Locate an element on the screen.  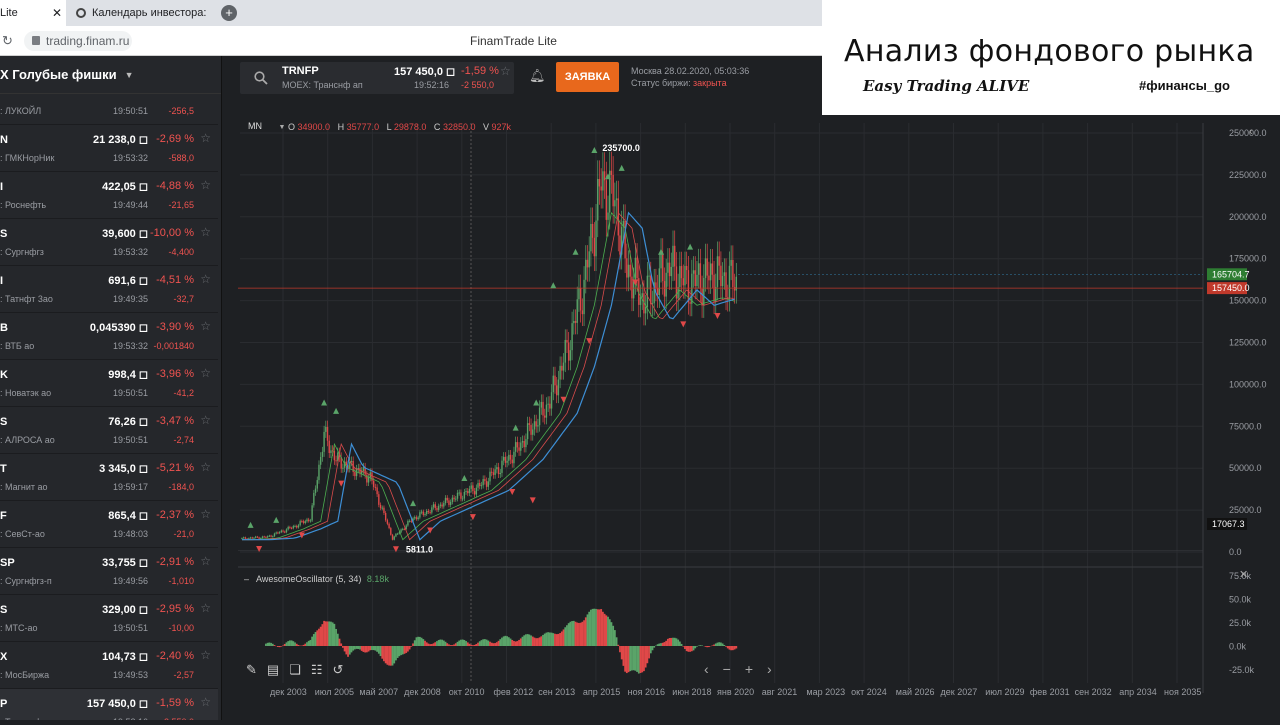
instrument-abs: -2 550,0 is located at coordinates (477, 85).